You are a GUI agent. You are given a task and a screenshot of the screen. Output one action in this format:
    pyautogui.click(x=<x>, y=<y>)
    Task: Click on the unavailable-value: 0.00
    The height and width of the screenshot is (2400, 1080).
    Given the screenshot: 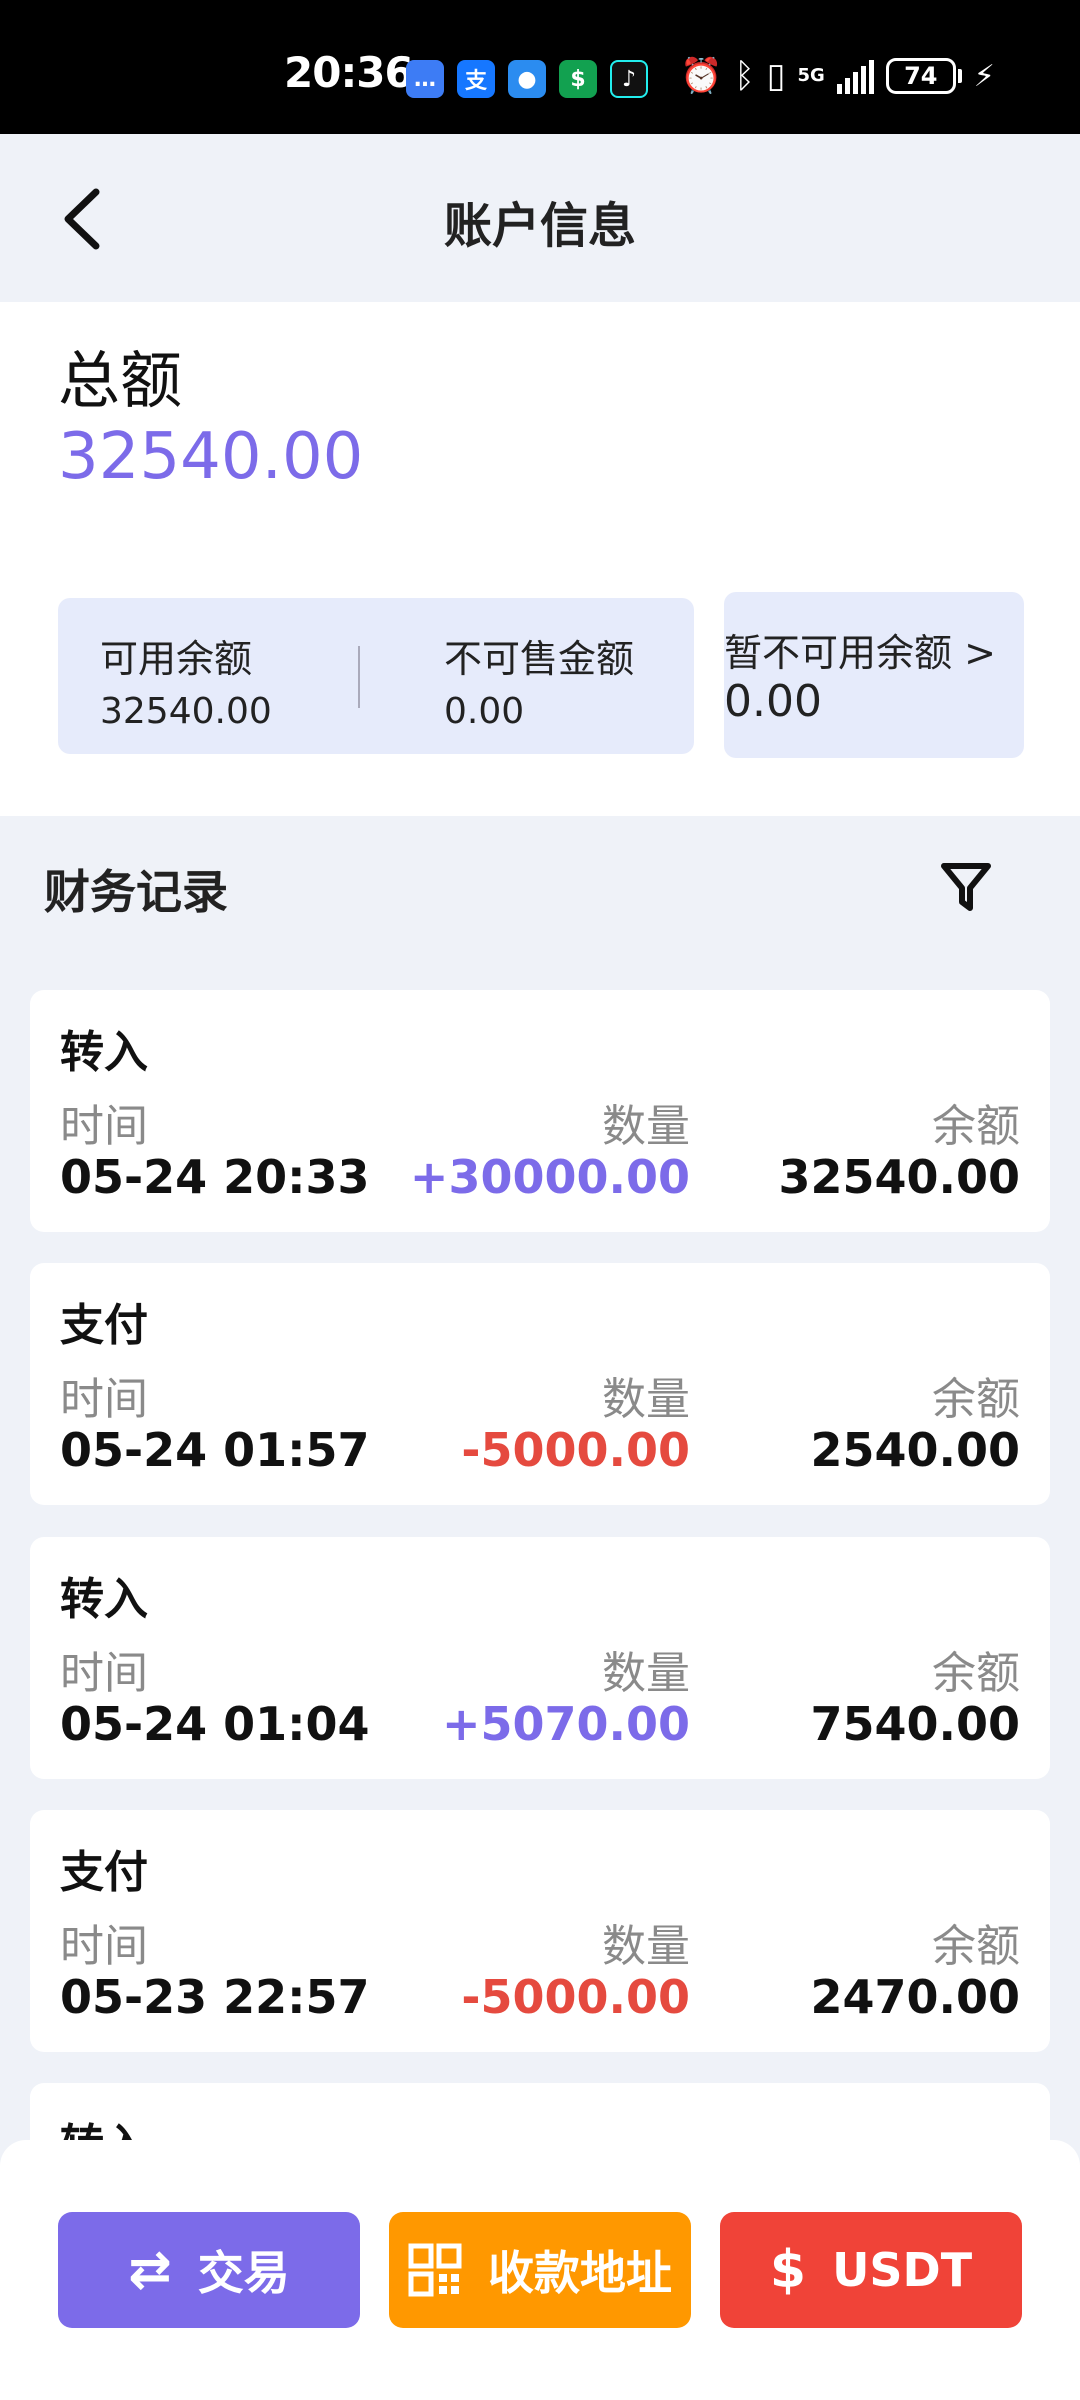 What is the action you would take?
    pyautogui.click(x=773, y=701)
    